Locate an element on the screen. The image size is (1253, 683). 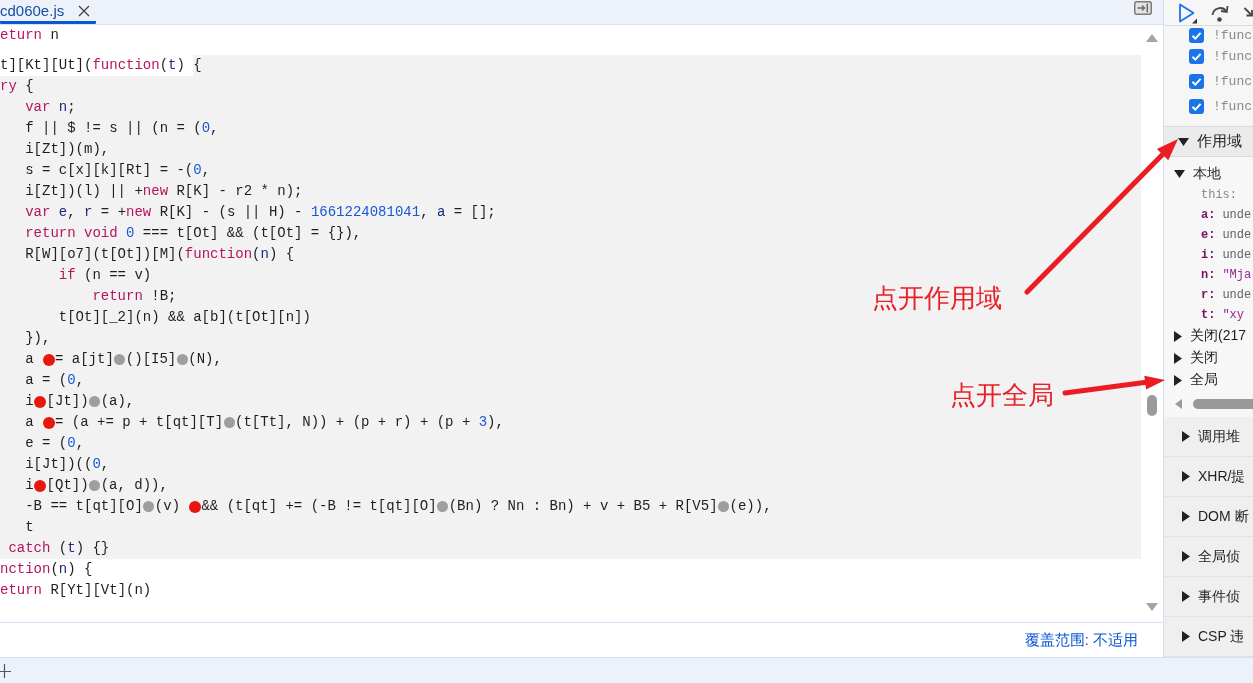
code-text: [Qt]) is located at coordinates (67, 485).